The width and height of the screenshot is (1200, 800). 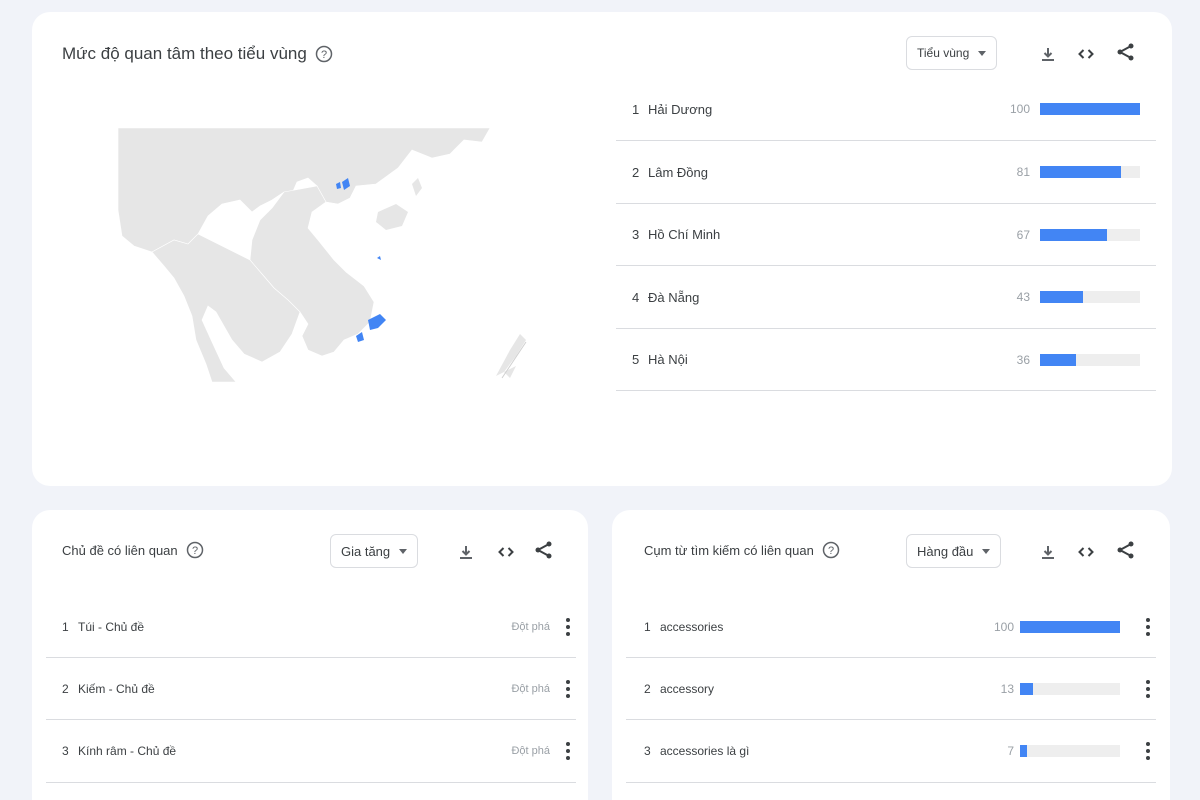 I want to click on region-rank: 5, so click(x=636, y=359).